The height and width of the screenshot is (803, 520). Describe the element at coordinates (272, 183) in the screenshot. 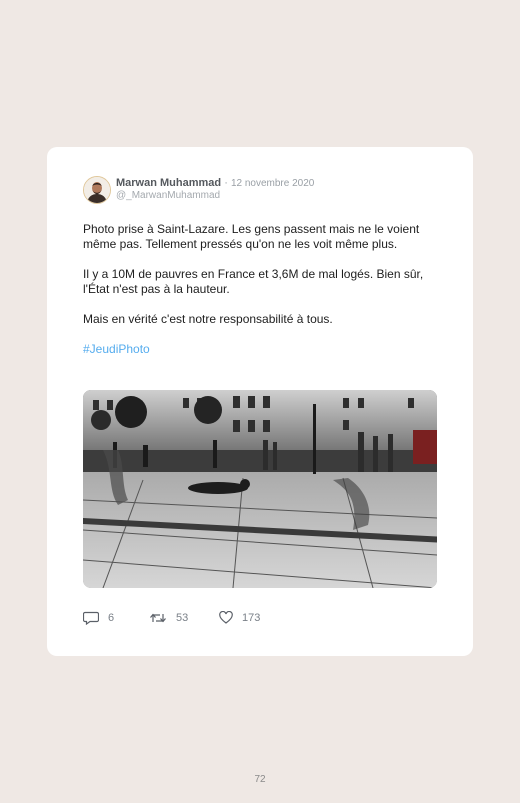

I see `tweet-date: 12 novembre 2020` at that location.